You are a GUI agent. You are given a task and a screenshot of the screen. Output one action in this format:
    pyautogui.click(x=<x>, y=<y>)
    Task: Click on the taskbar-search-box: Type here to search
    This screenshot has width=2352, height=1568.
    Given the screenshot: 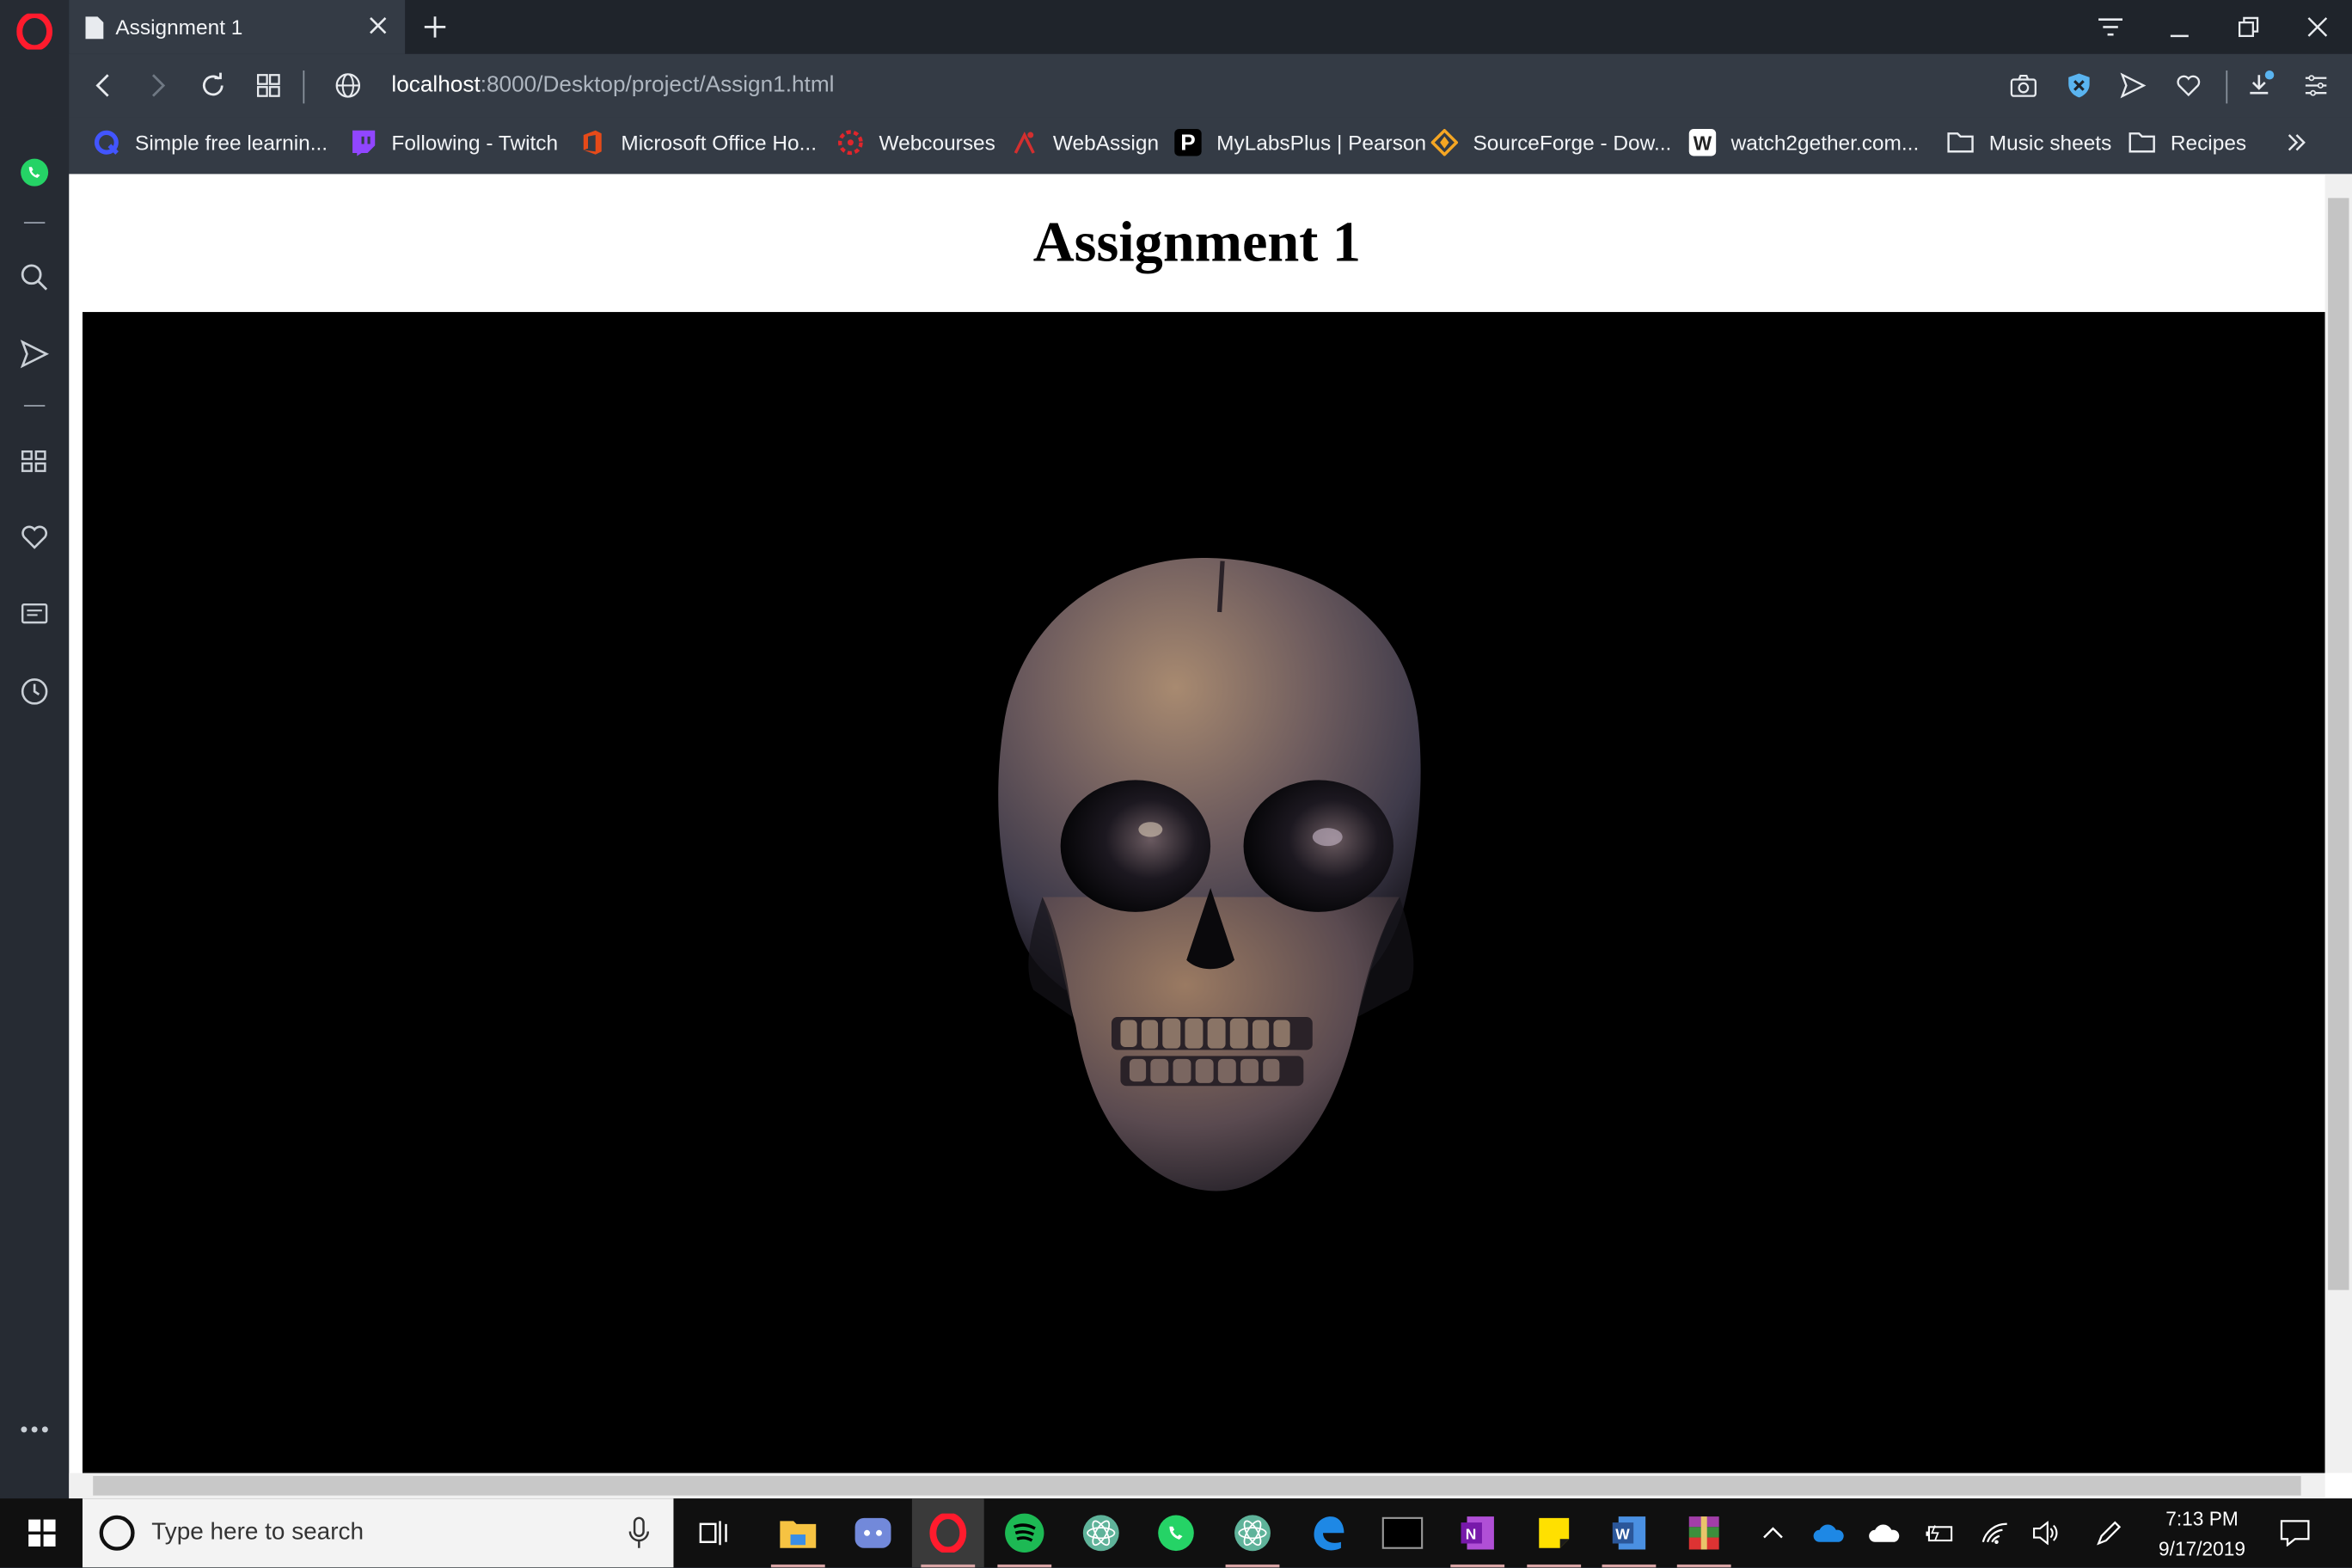 What is the action you would take?
    pyautogui.click(x=378, y=1533)
    